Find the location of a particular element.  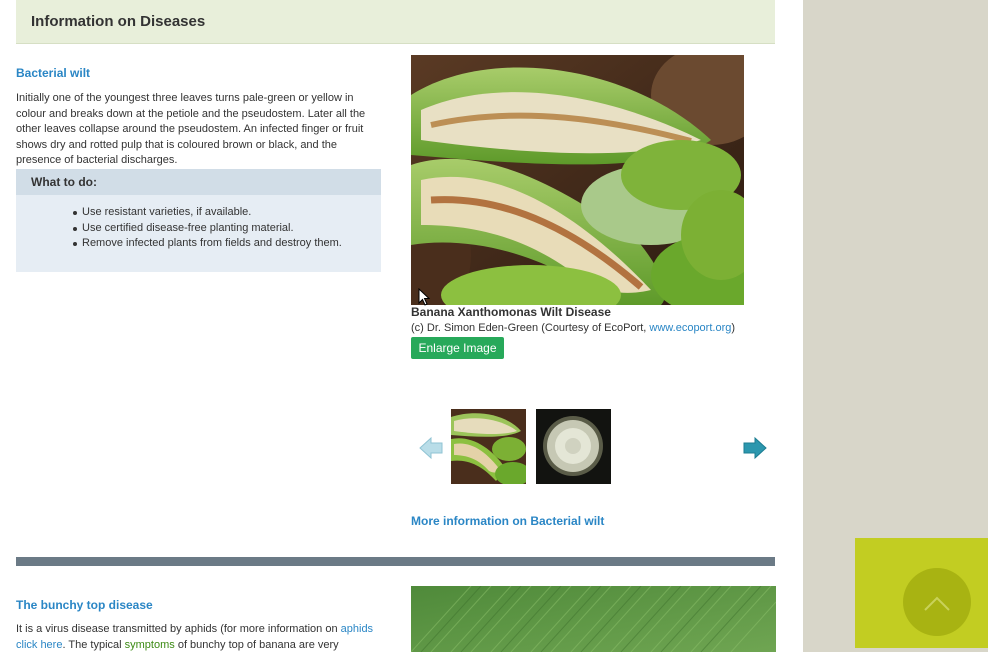

arrow-right-icon is located at coordinates (755, 448).